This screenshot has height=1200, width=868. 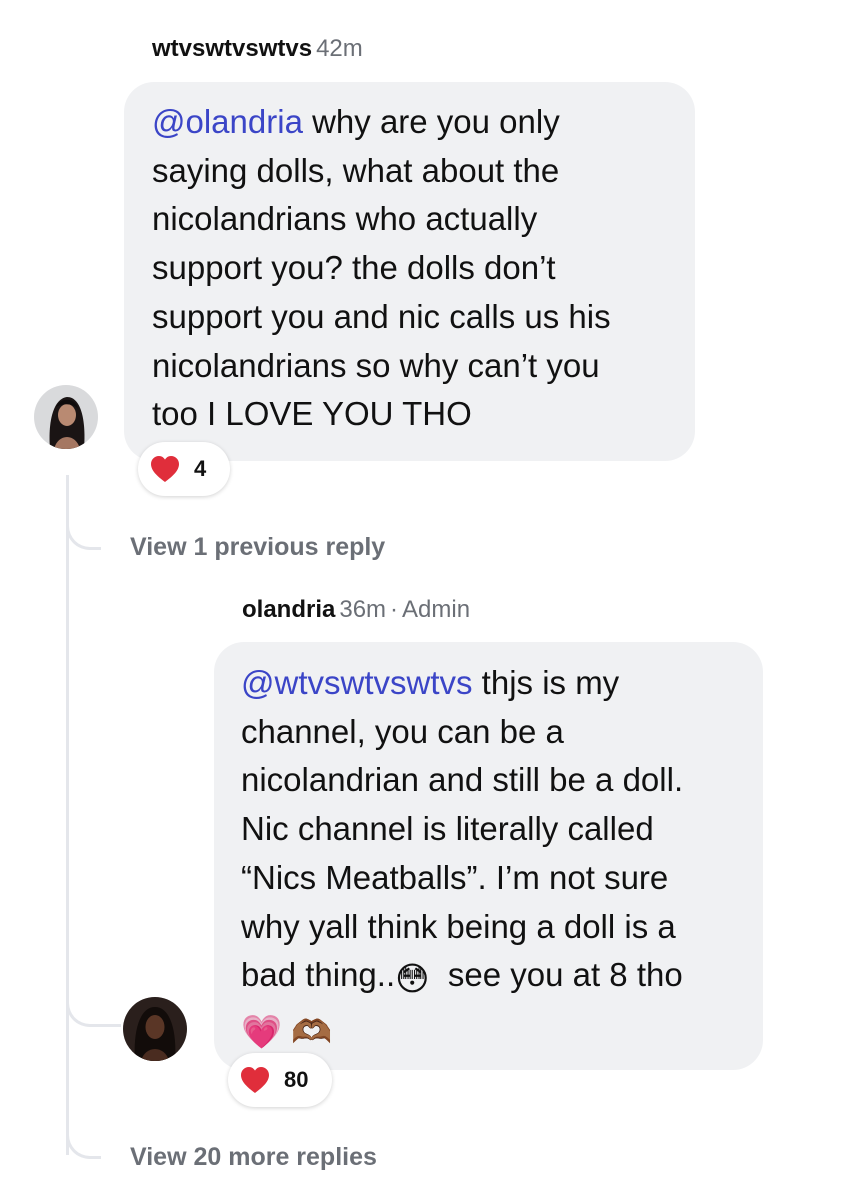 What do you see at coordinates (253, 1157) in the screenshot?
I see `view-more-replies-link: View 20 more replies` at bounding box center [253, 1157].